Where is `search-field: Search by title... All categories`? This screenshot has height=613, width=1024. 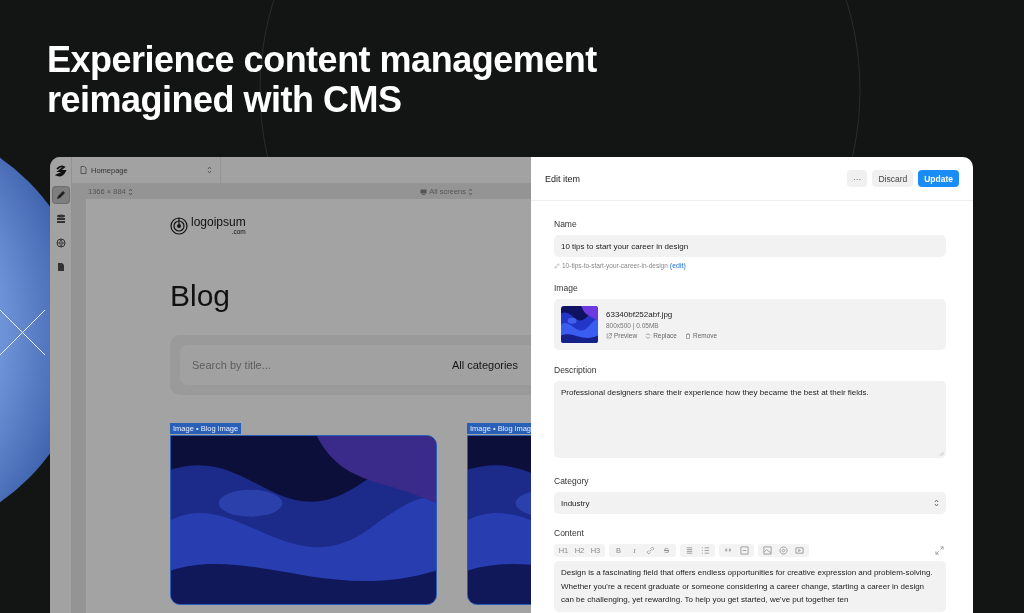
search-field: Search by title... All categories is located at coordinates (355, 365).